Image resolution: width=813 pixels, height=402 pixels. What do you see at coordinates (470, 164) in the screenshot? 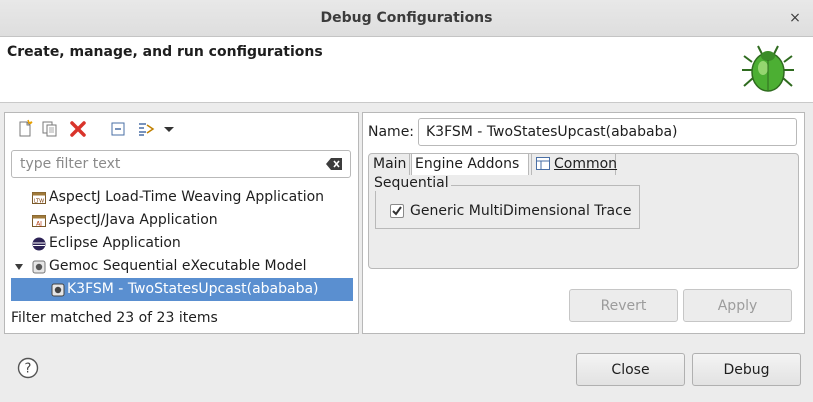
I see `tab-engine-addons: Engine Addons` at bounding box center [470, 164].